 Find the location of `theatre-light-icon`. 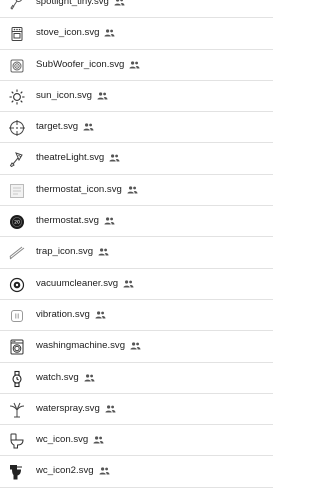

theatre-light-icon is located at coordinates (17, 159).